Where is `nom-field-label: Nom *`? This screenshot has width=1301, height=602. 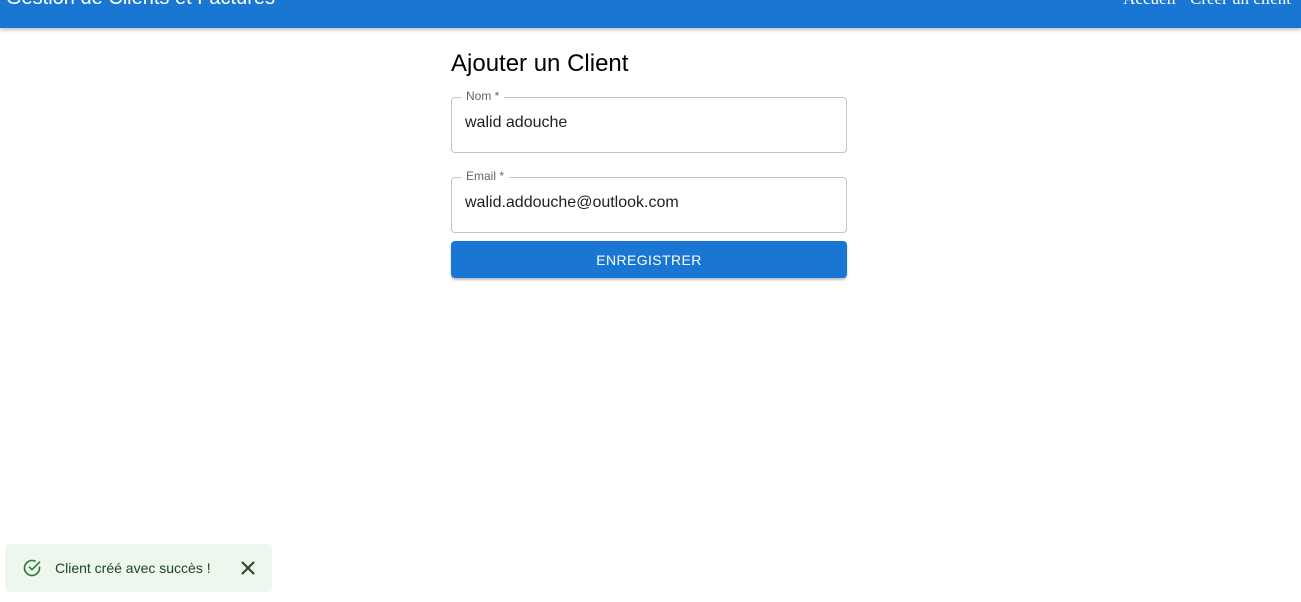 nom-field-label: Nom * is located at coordinates (483, 96).